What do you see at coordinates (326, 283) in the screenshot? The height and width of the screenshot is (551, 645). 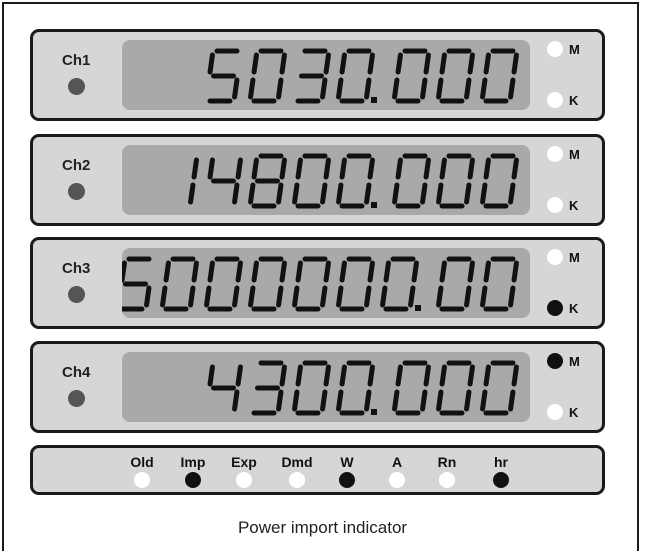 I see `seven-segment-display: 25000000.00` at bounding box center [326, 283].